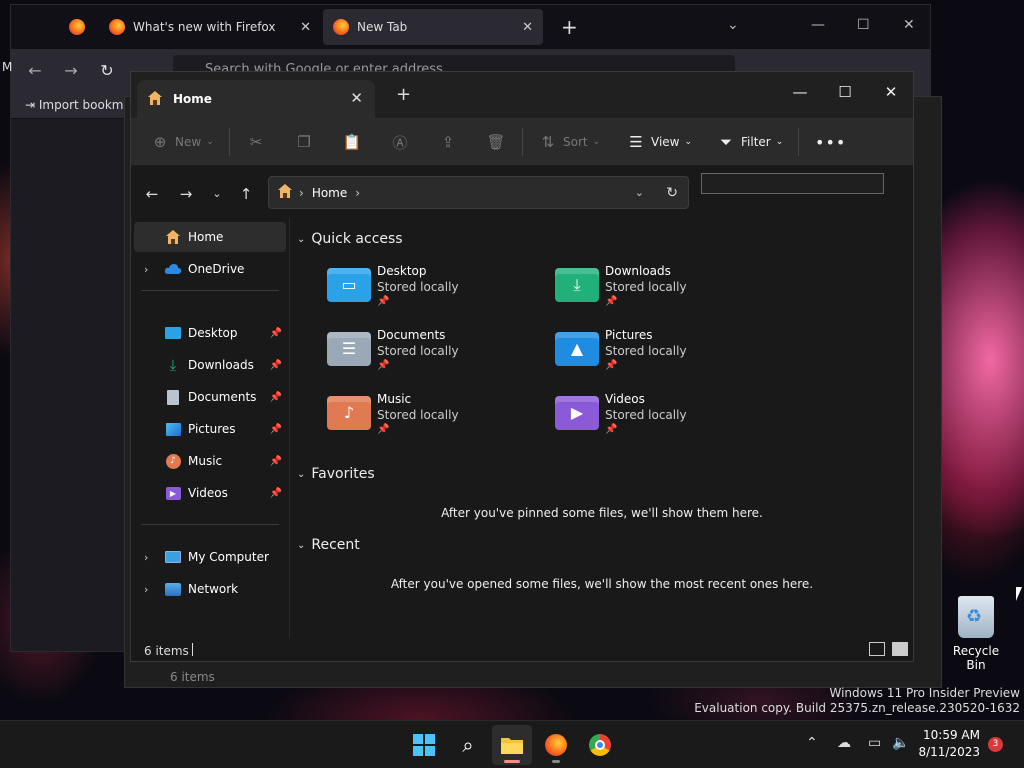 The height and width of the screenshot is (768, 1024). I want to click on sidebar-item-videos: ▶ Videos 📌, so click(210, 493).